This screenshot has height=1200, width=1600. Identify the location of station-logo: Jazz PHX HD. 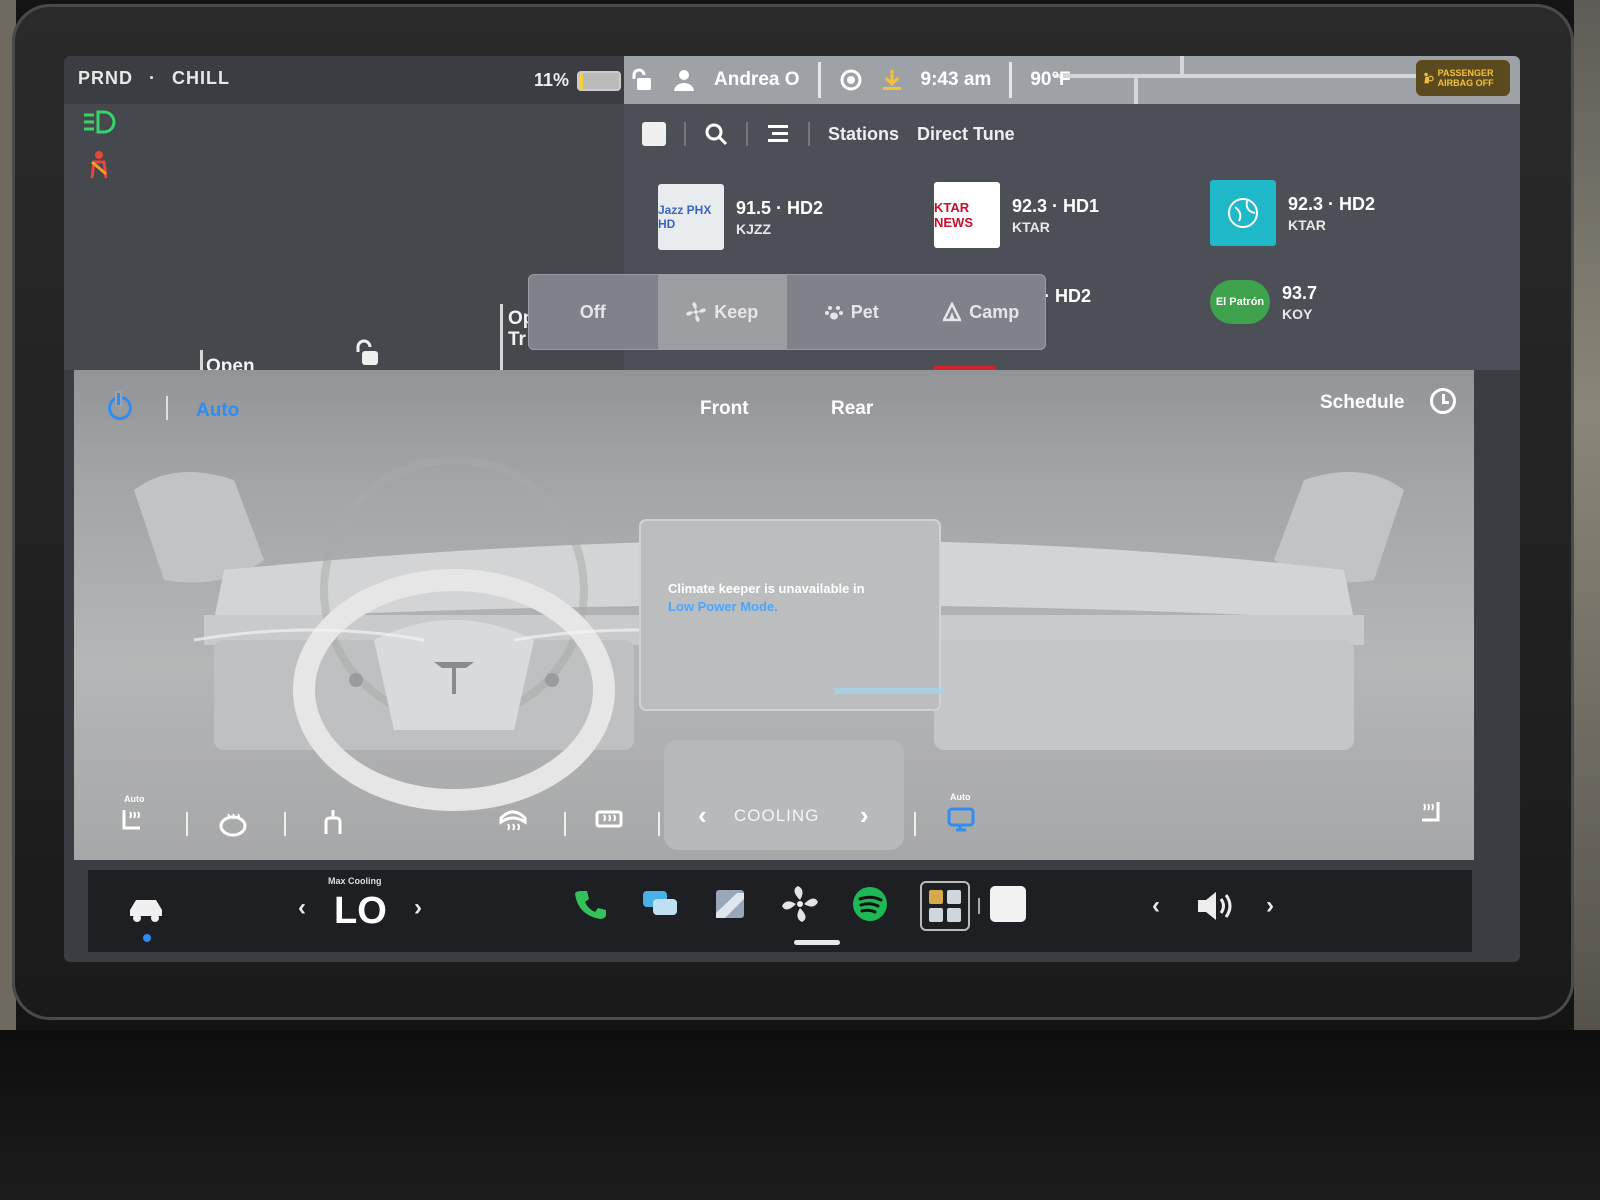
(691, 217).